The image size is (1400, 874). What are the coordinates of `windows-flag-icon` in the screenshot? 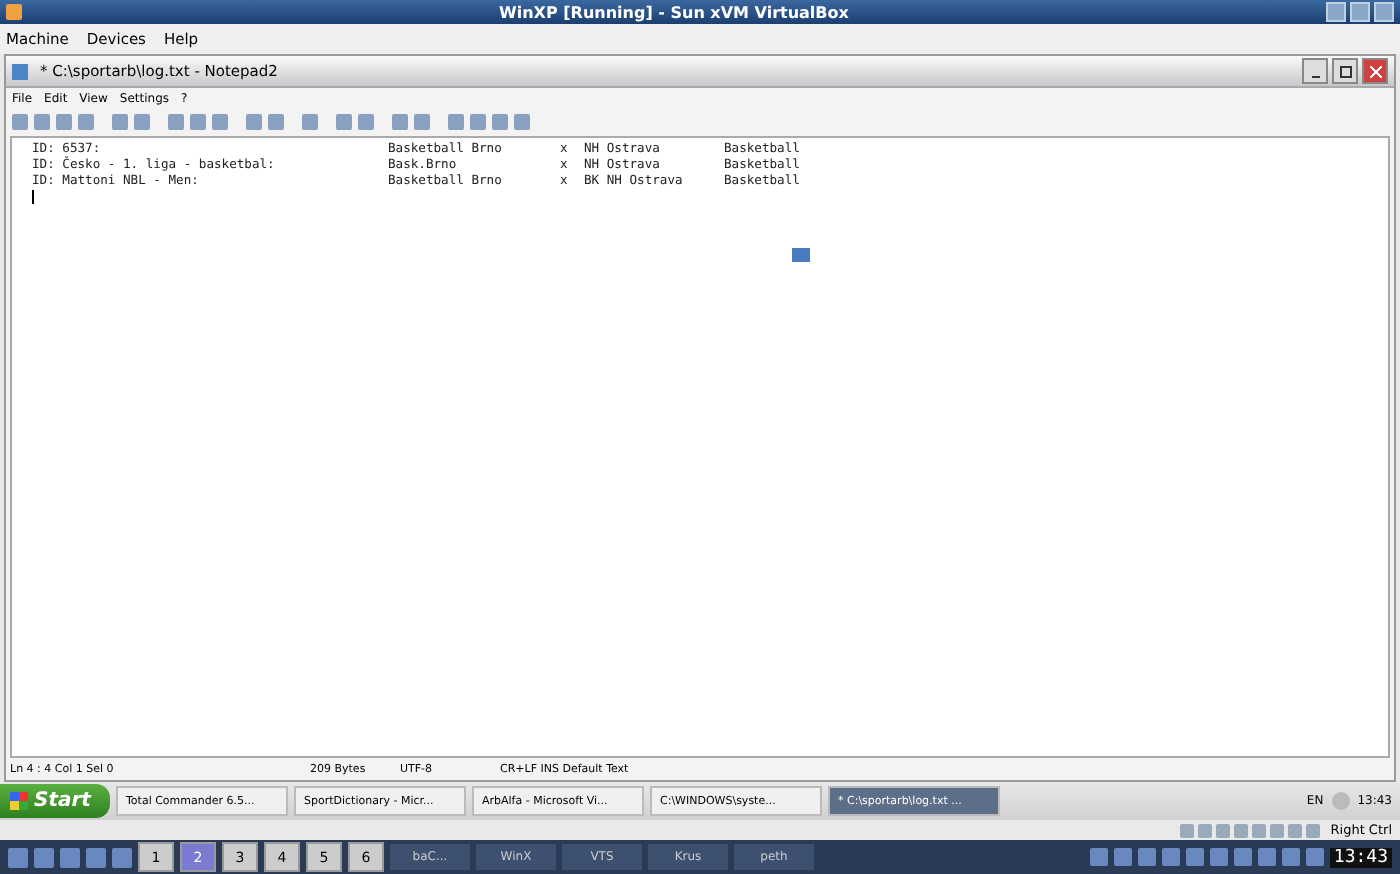 It's located at (19, 801).